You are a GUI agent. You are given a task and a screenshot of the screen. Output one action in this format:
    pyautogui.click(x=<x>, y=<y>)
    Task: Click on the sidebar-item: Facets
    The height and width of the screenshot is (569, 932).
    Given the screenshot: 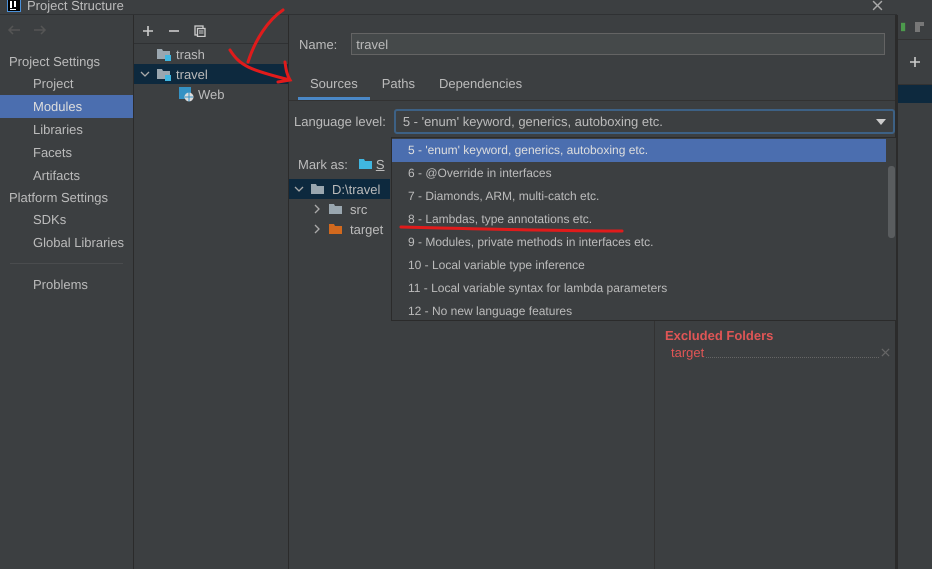 What is the action you would take?
    pyautogui.click(x=66, y=152)
    